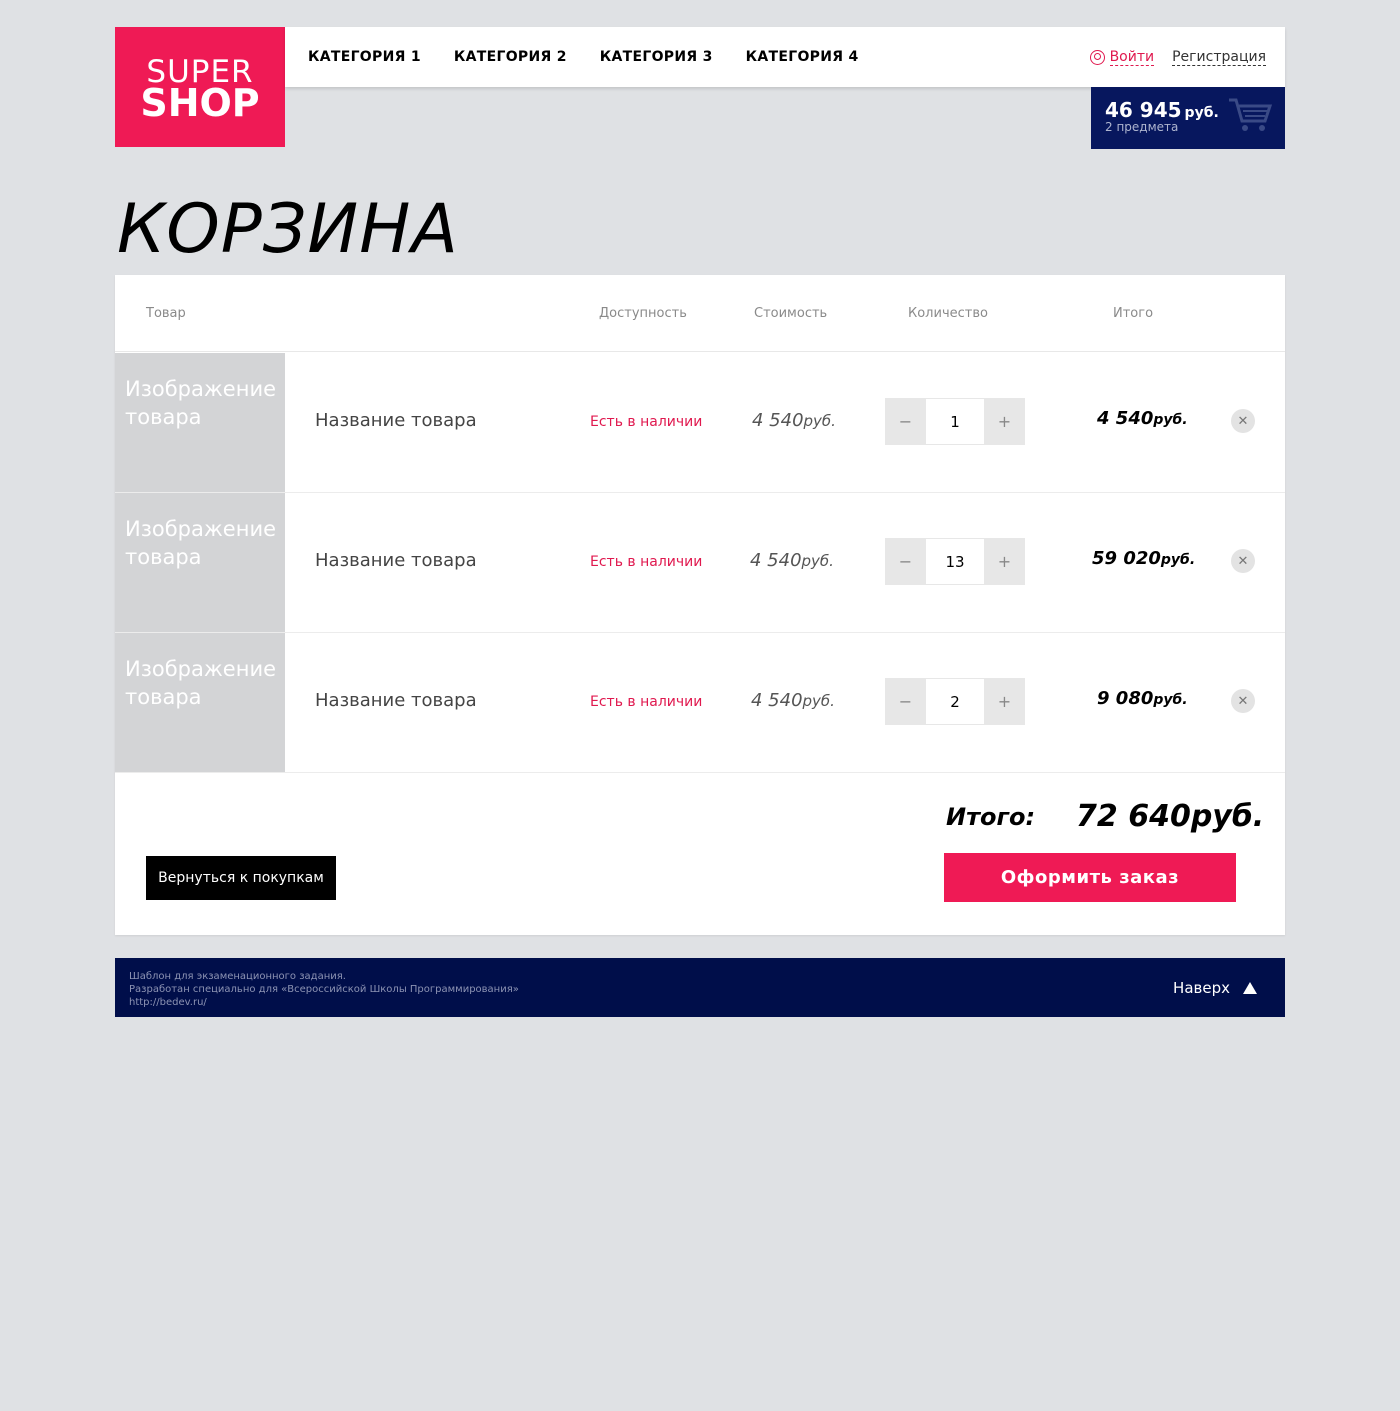 The width and height of the screenshot is (1400, 1411). Describe the element at coordinates (1201, 113) in the screenshot. I see `cart-currency: руб.` at that location.